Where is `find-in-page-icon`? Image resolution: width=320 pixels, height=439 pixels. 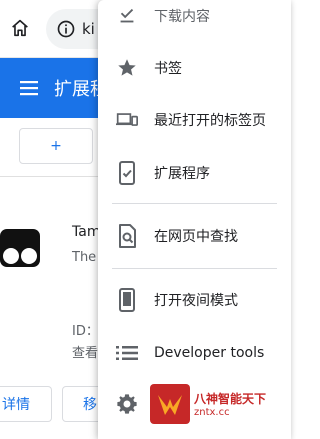
find-in-page-icon is located at coordinates (127, 236).